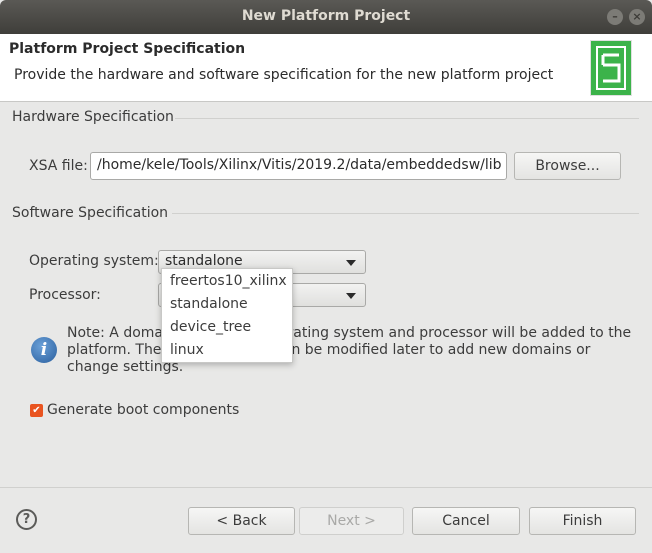 Image resolution: width=652 pixels, height=553 pixels. Describe the element at coordinates (615, 17) in the screenshot. I see `minimize-icon: –` at that location.